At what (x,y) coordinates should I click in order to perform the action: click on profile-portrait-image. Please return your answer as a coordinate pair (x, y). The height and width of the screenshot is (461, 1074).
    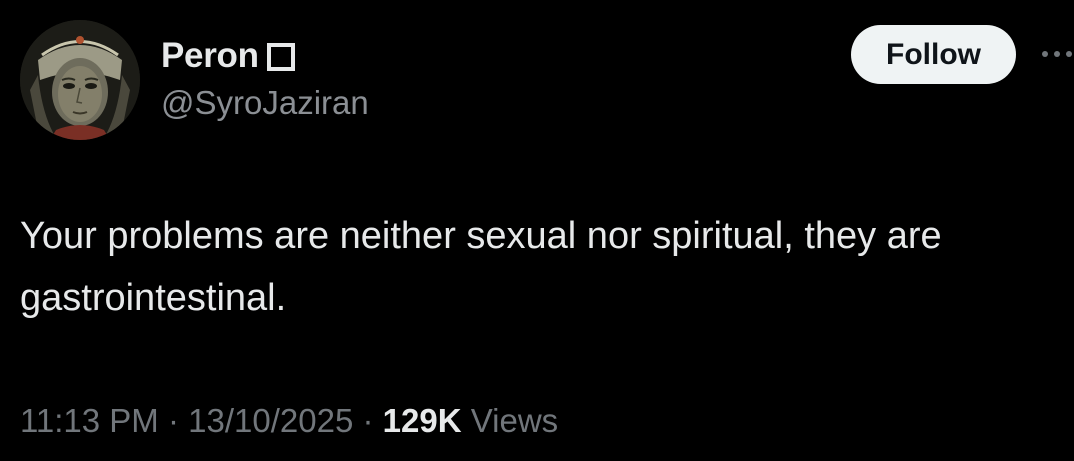
    Looking at the image, I should click on (80, 80).